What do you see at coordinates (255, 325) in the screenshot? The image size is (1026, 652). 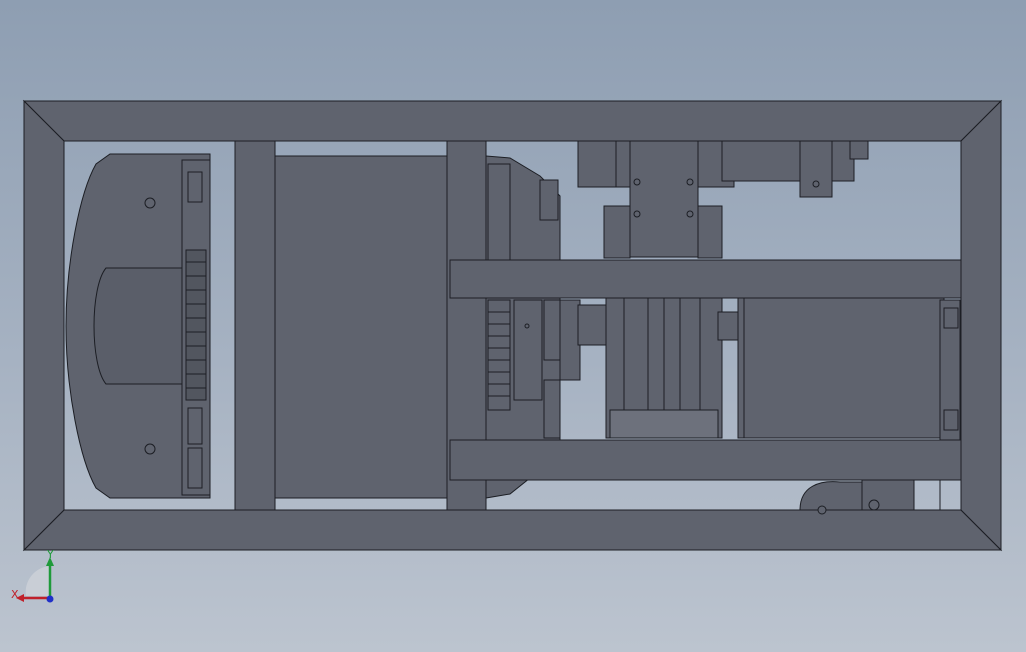 I see `cross-member-left` at bounding box center [255, 325].